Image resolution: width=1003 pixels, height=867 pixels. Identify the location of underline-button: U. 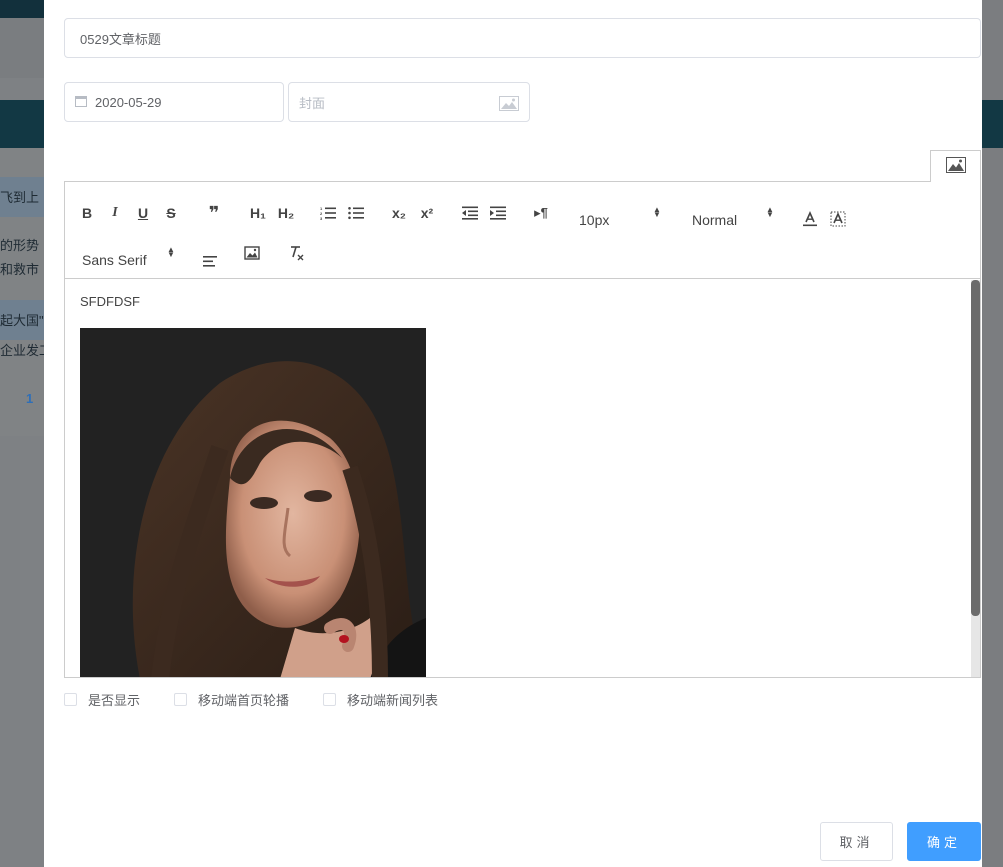
(143, 213).